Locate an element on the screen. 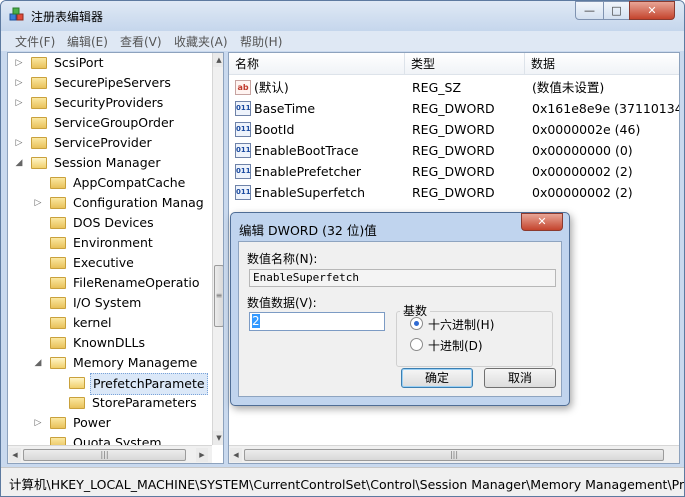  cancel-button: 取消 is located at coordinates (520, 378).